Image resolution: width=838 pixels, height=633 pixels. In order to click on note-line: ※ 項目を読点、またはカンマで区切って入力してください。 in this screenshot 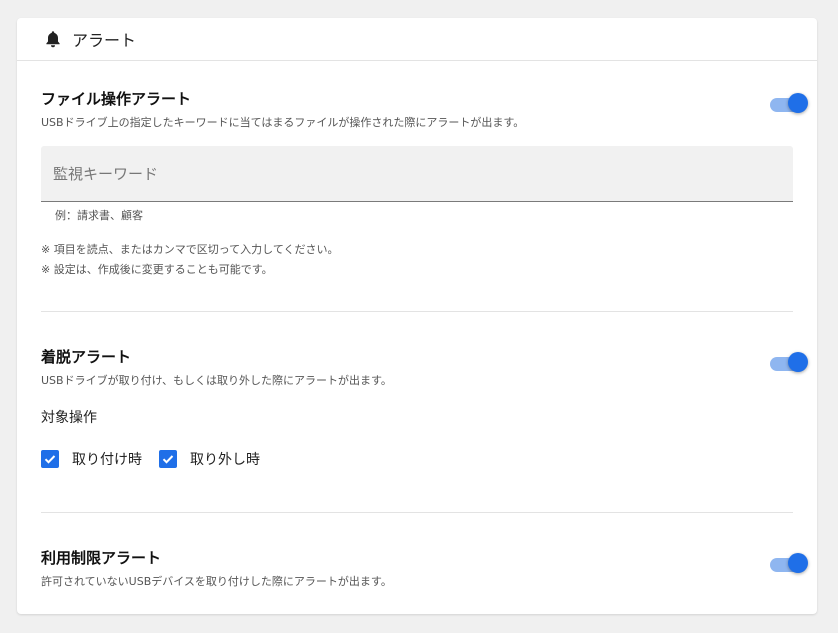, I will do `click(190, 249)`.